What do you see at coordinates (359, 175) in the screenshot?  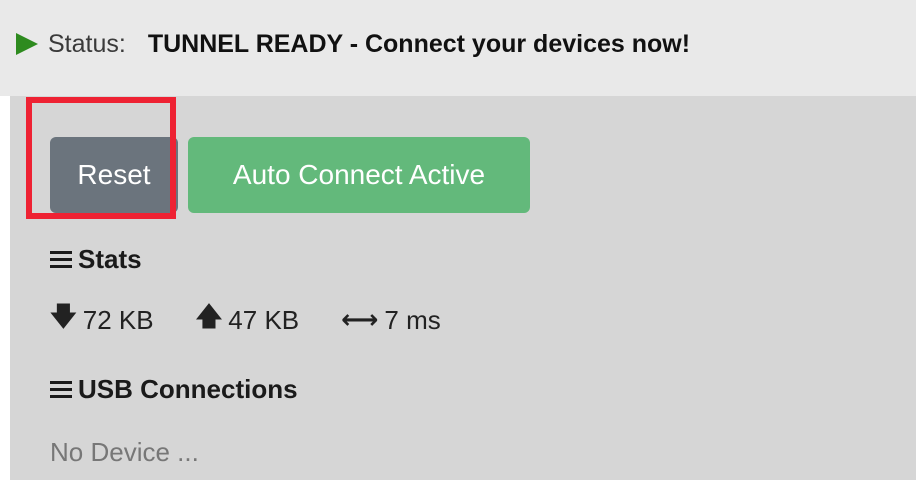 I see `auto-connect-button: Auto Connect Active` at bounding box center [359, 175].